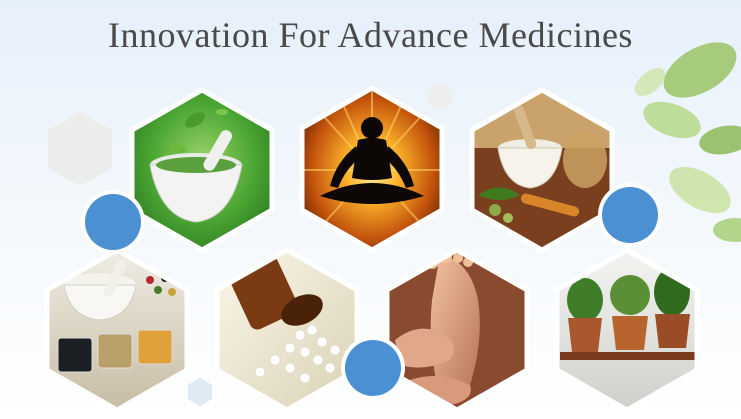 Image resolution: width=741 pixels, height=419 pixels. Describe the element at coordinates (287, 330) in the screenshot. I see `homeopathy-pills-tile` at that location.